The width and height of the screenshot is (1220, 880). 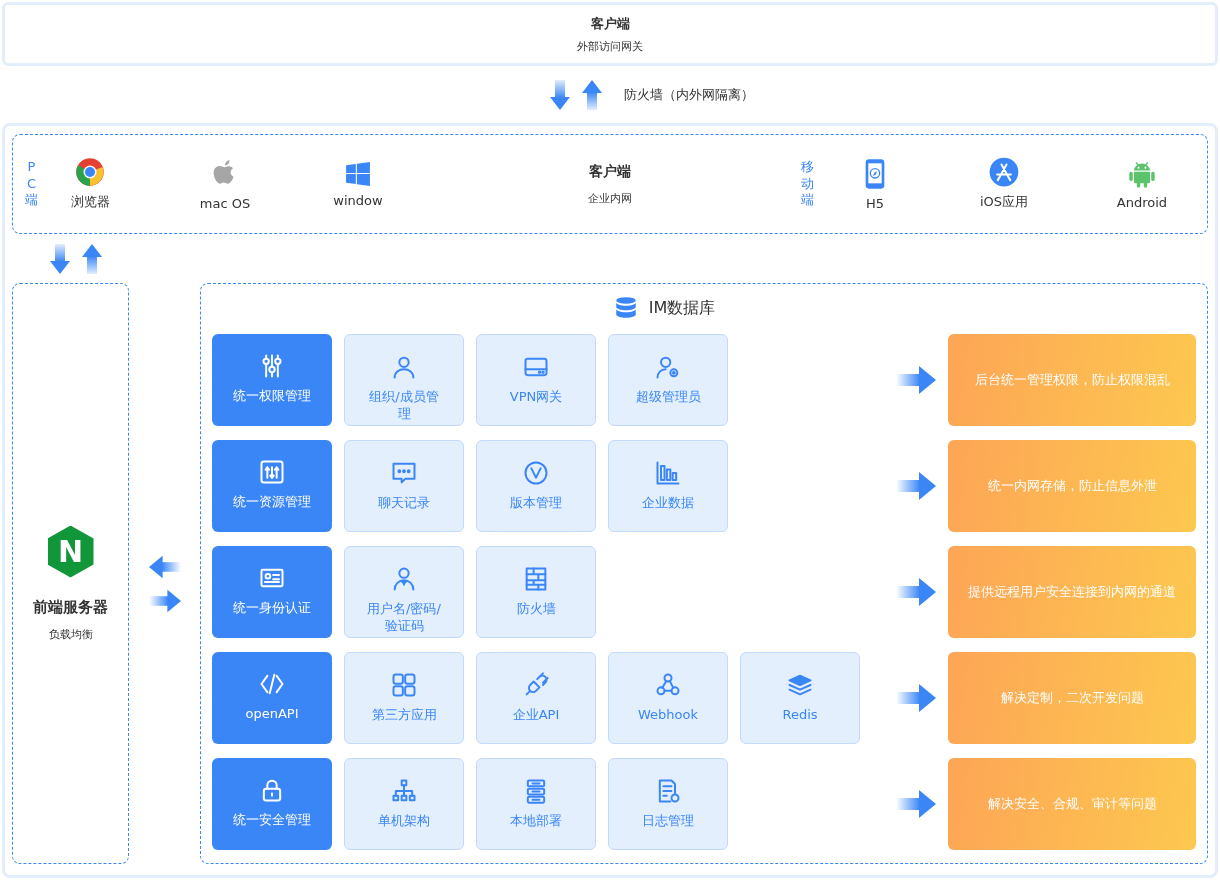 I want to click on module-card: 企业数据, so click(x=668, y=486).